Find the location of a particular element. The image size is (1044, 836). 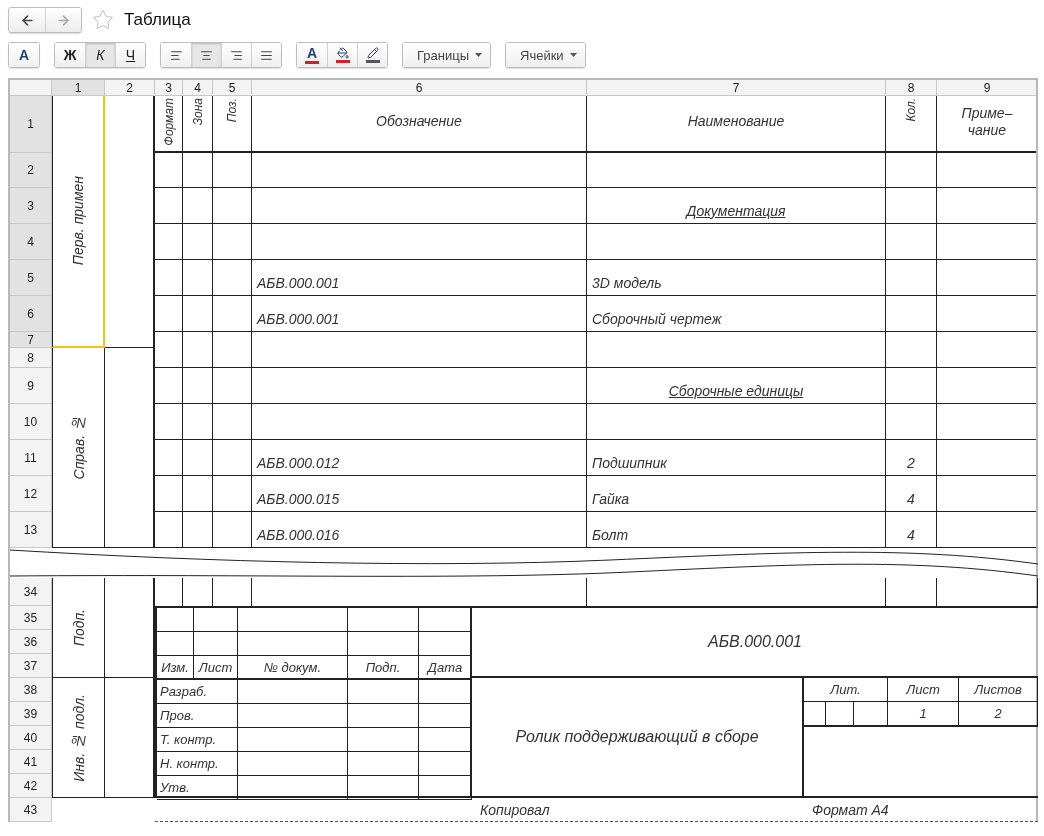

row-header: 43 is located at coordinates (31, 810).